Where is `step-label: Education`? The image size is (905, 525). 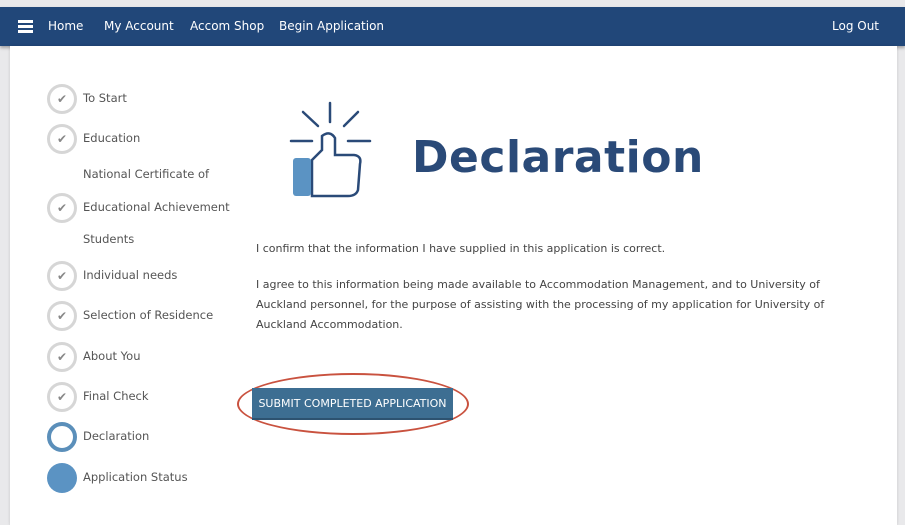 step-label: Education is located at coordinates (111, 138).